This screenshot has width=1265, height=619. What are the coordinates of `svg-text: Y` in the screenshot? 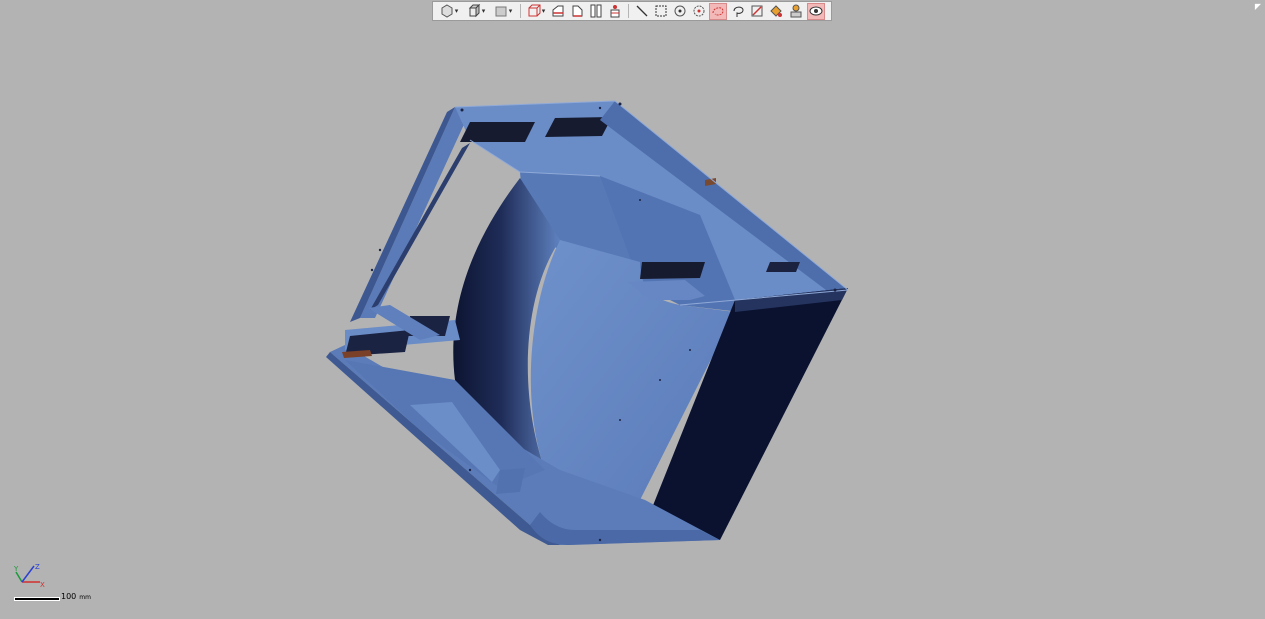 It's located at (16, 569).